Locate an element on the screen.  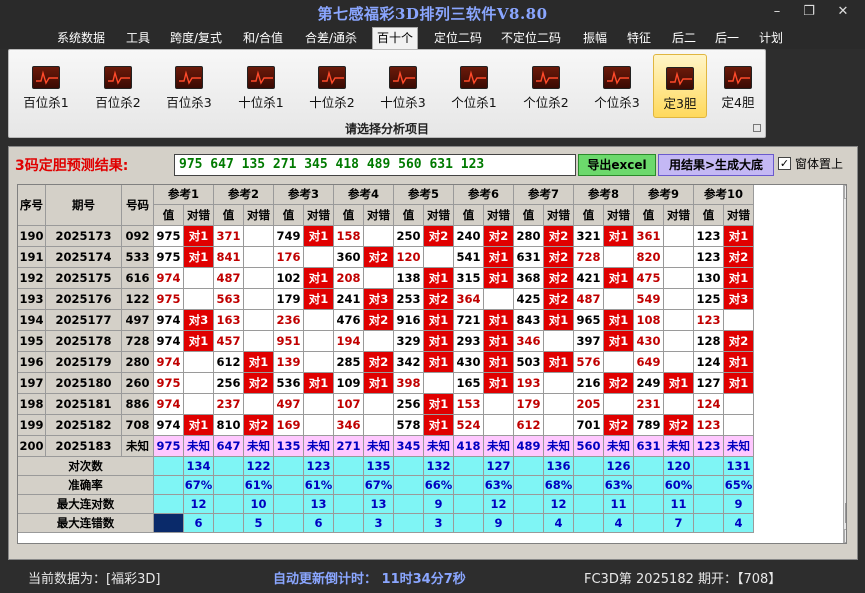
ribbon-tool-8: 个位杀3 is located at coordinates (617, 86).